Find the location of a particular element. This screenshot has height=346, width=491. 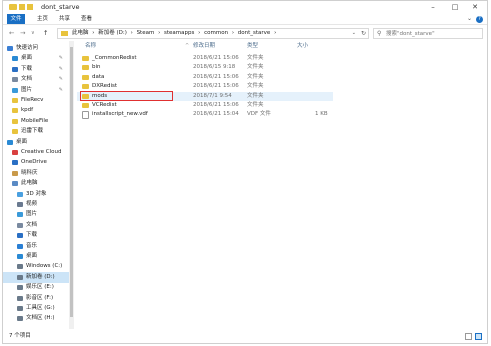

column-name: 名称 is located at coordinates (90, 46).